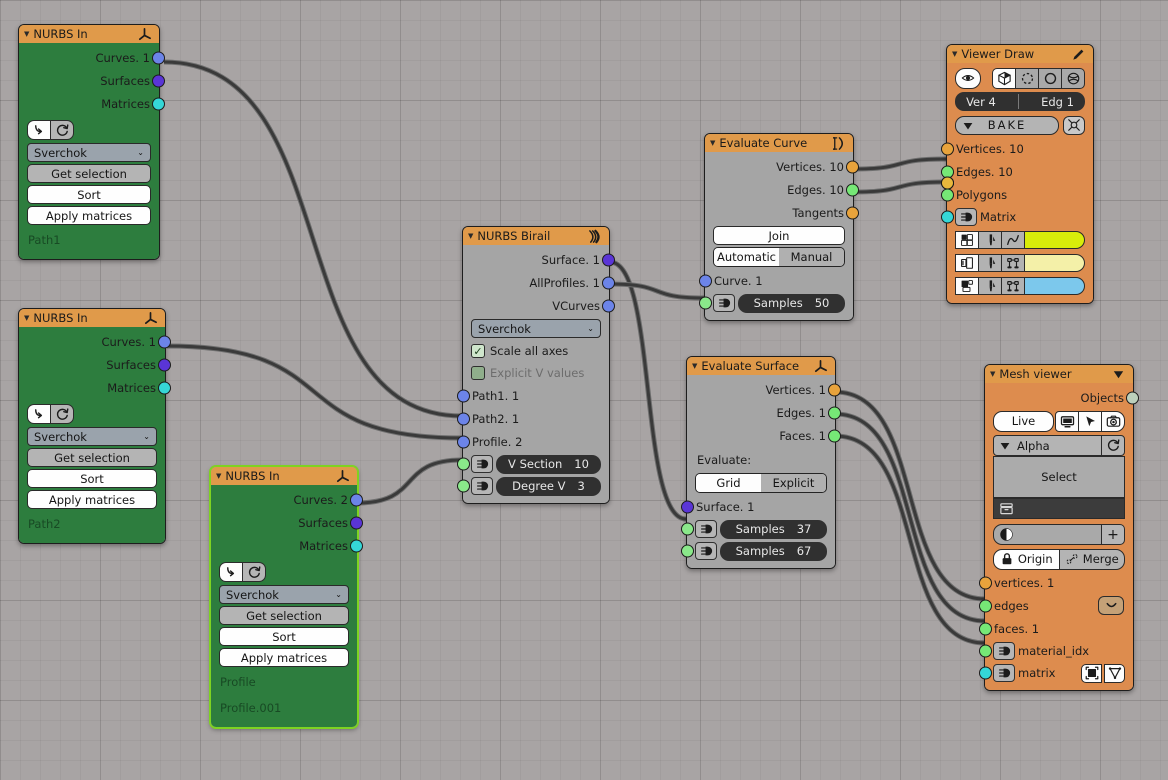 This screenshot has width=1168, height=780. What do you see at coordinates (1027, 78) in the screenshot?
I see `display-mode-dashed-circle-icon` at bounding box center [1027, 78].